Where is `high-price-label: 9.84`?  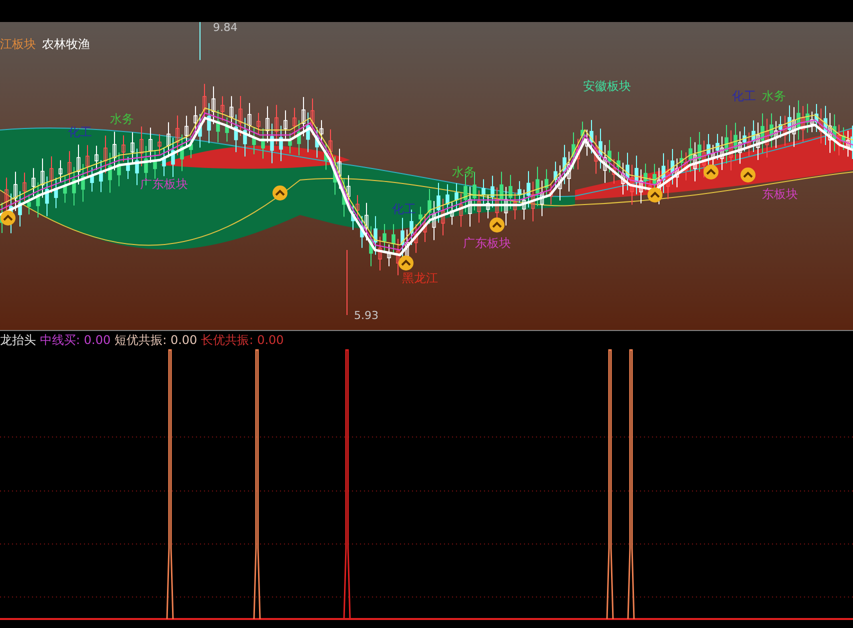 high-price-label: 9.84 is located at coordinates (225, 27).